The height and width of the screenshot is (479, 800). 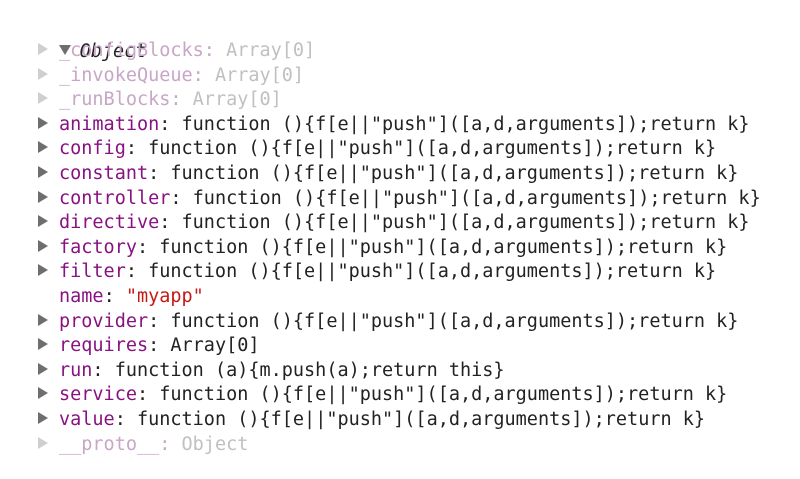 I want to click on property-row-runblocks: _runBlocks: Array[0], so click(x=160, y=100).